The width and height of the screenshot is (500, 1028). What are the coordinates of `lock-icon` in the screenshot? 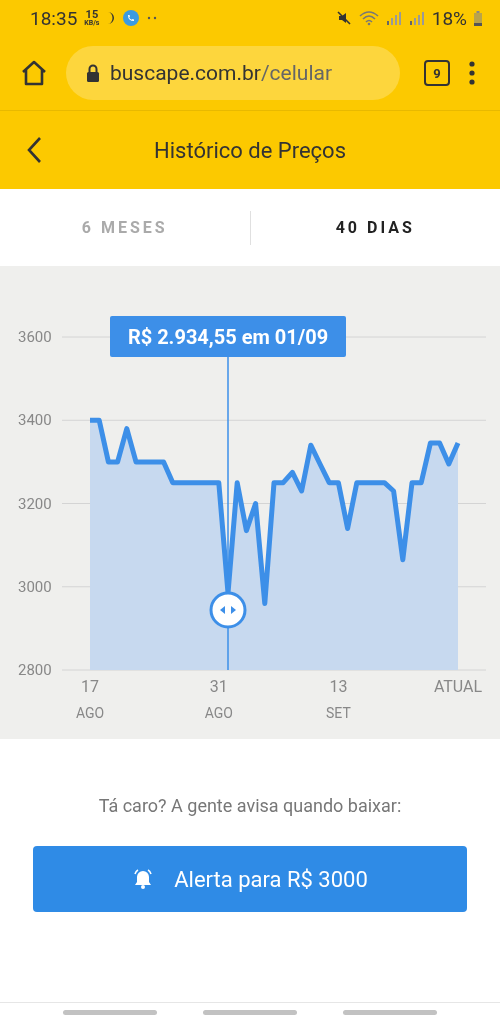 It's located at (93, 73).